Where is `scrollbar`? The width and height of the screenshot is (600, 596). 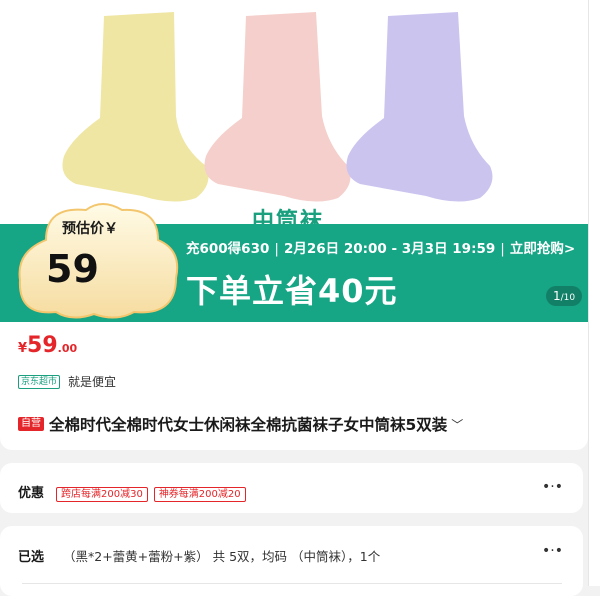 scrollbar is located at coordinates (594, 293).